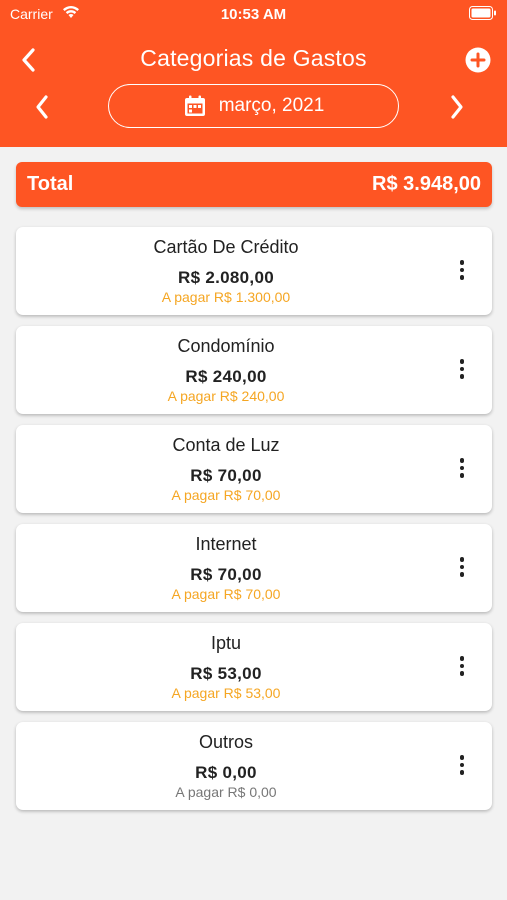 The image size is (507, 900). I want to click on category-pending: A pagar R$ 53,00, so click(226, 693).